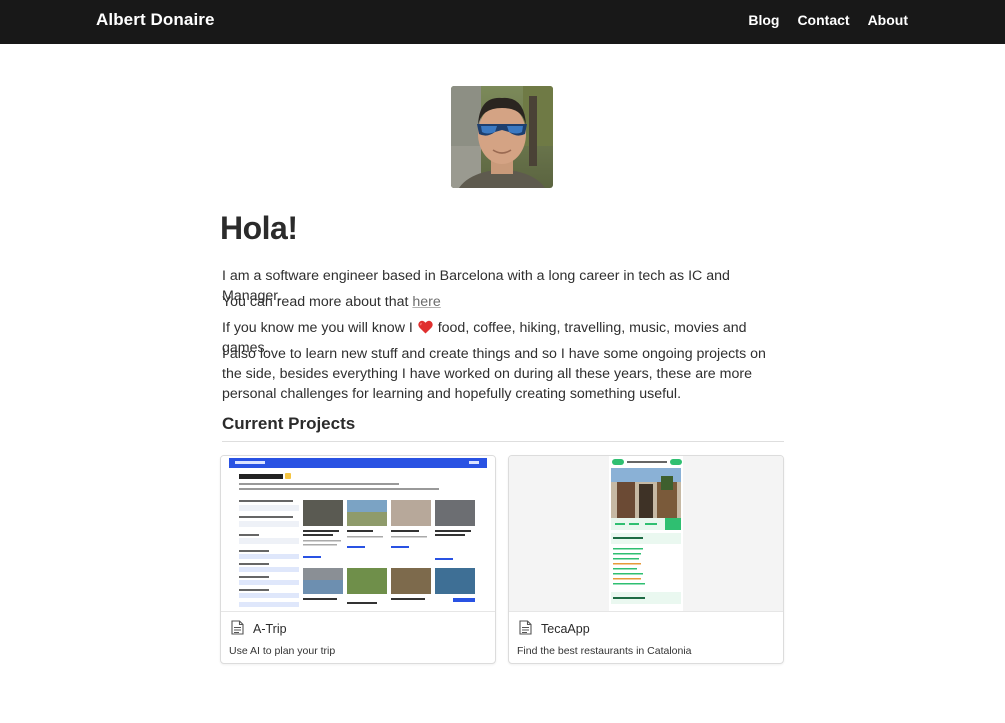  Describe the element at coordinates (823, 20) in the screenshot. I see `nav-link-contact: Contact` at that location.